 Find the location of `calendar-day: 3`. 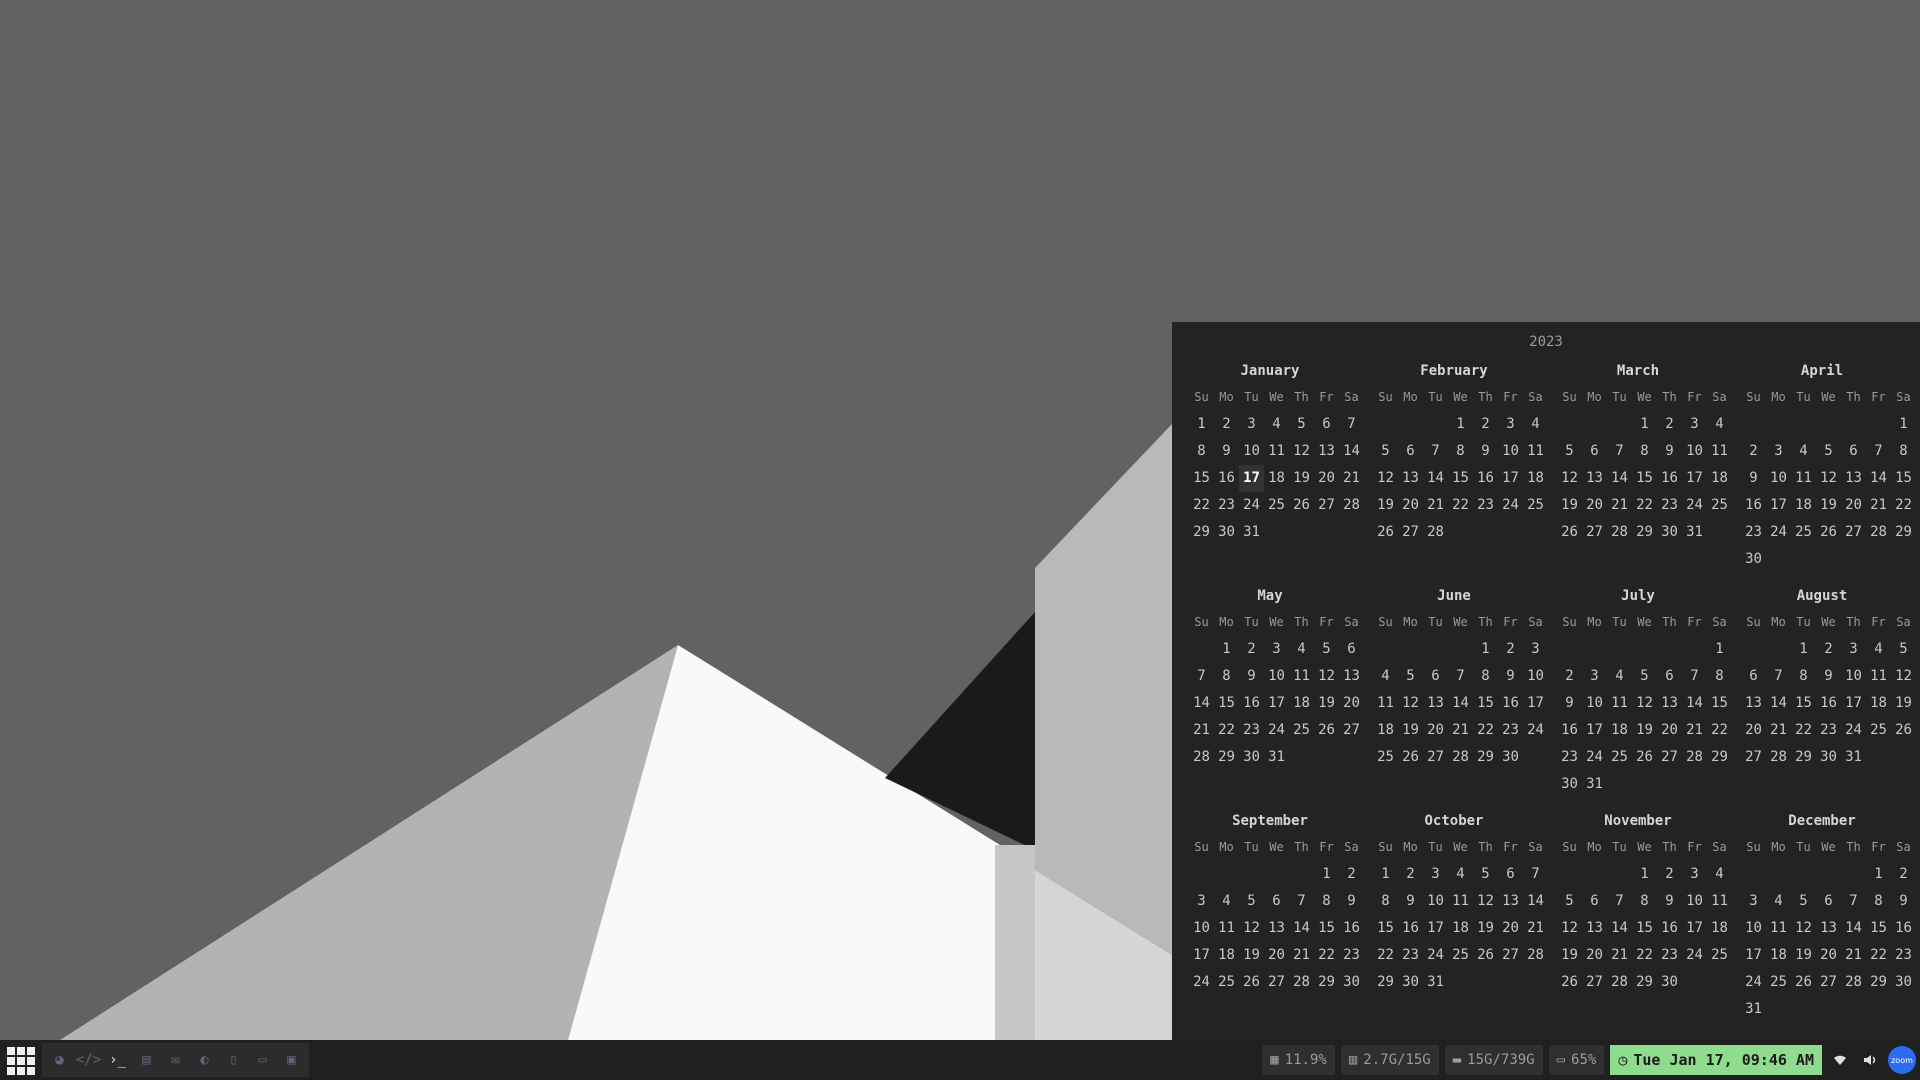

calendar-day: 3 is located at coordinates (1753, 901).